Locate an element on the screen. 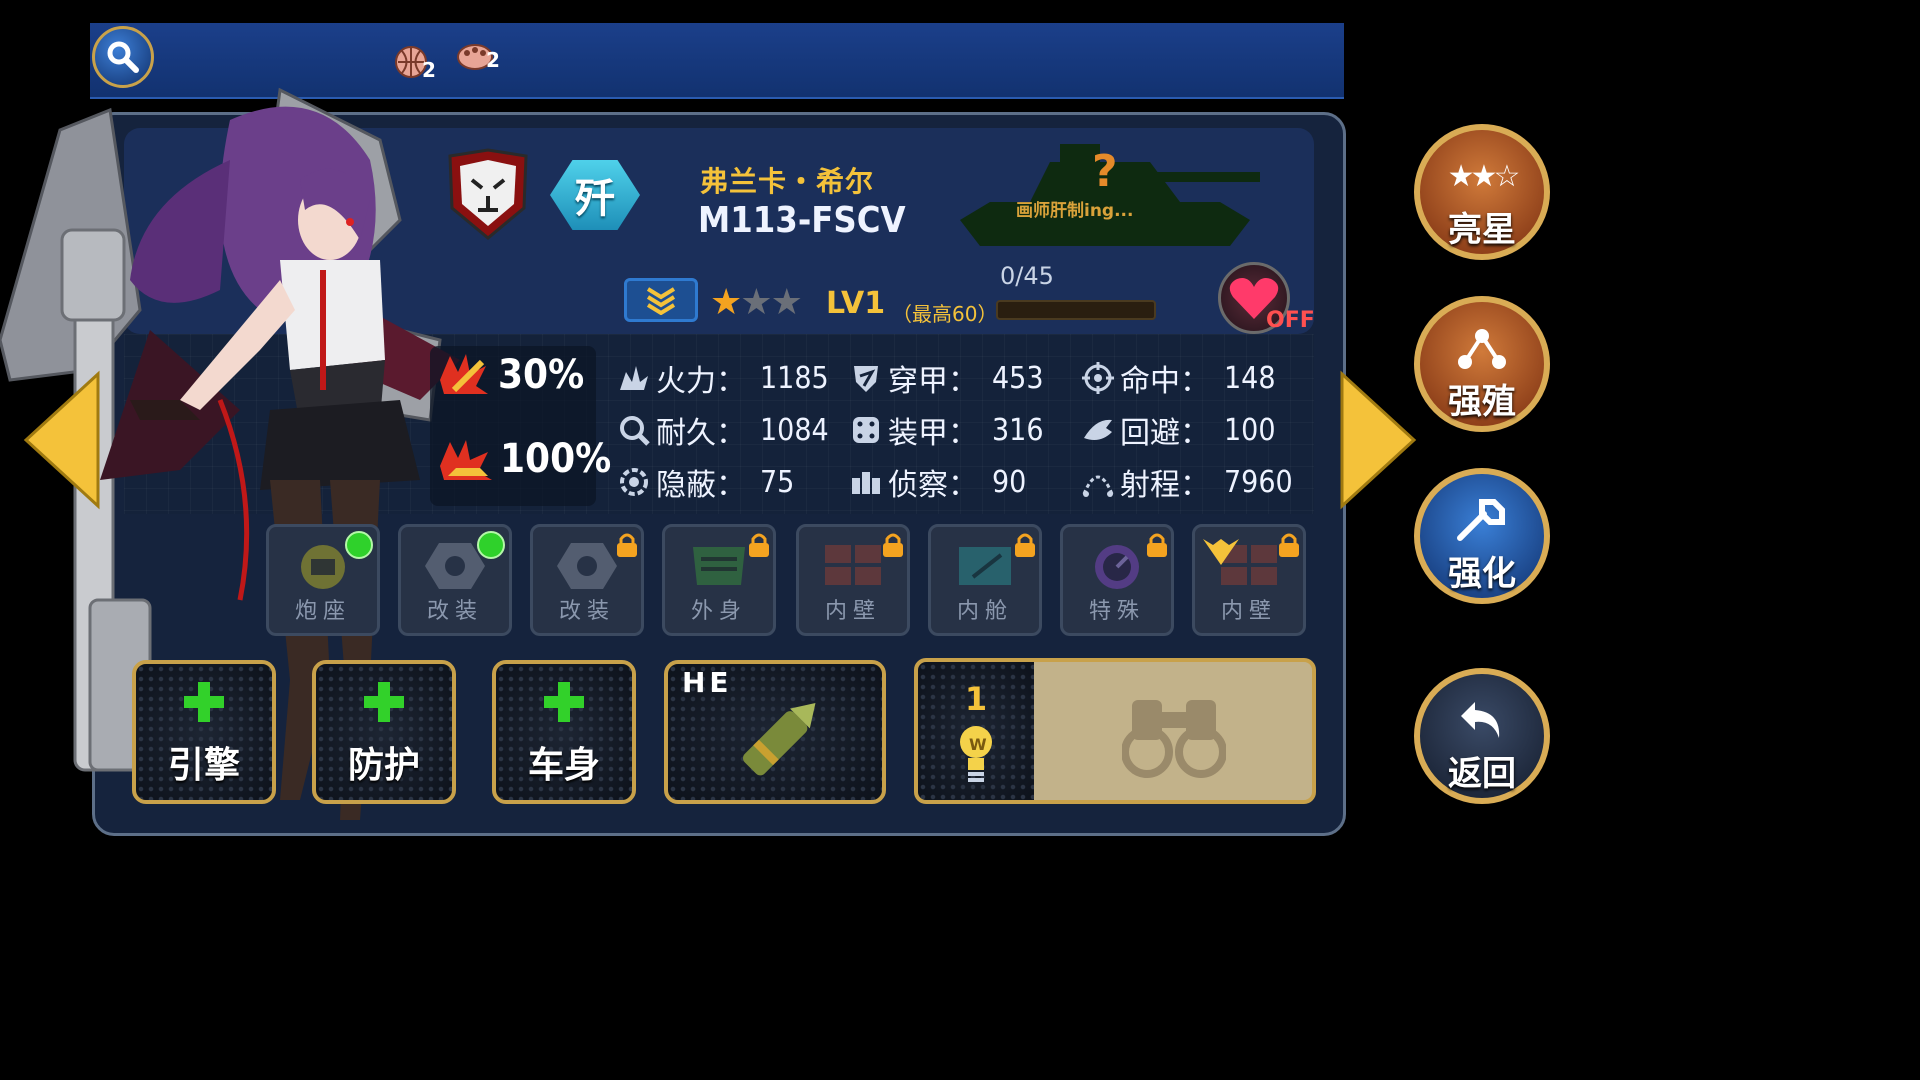 The image size is (1920, 1080). stat-label: 隐蔽： is located at coordinates (701, 485).